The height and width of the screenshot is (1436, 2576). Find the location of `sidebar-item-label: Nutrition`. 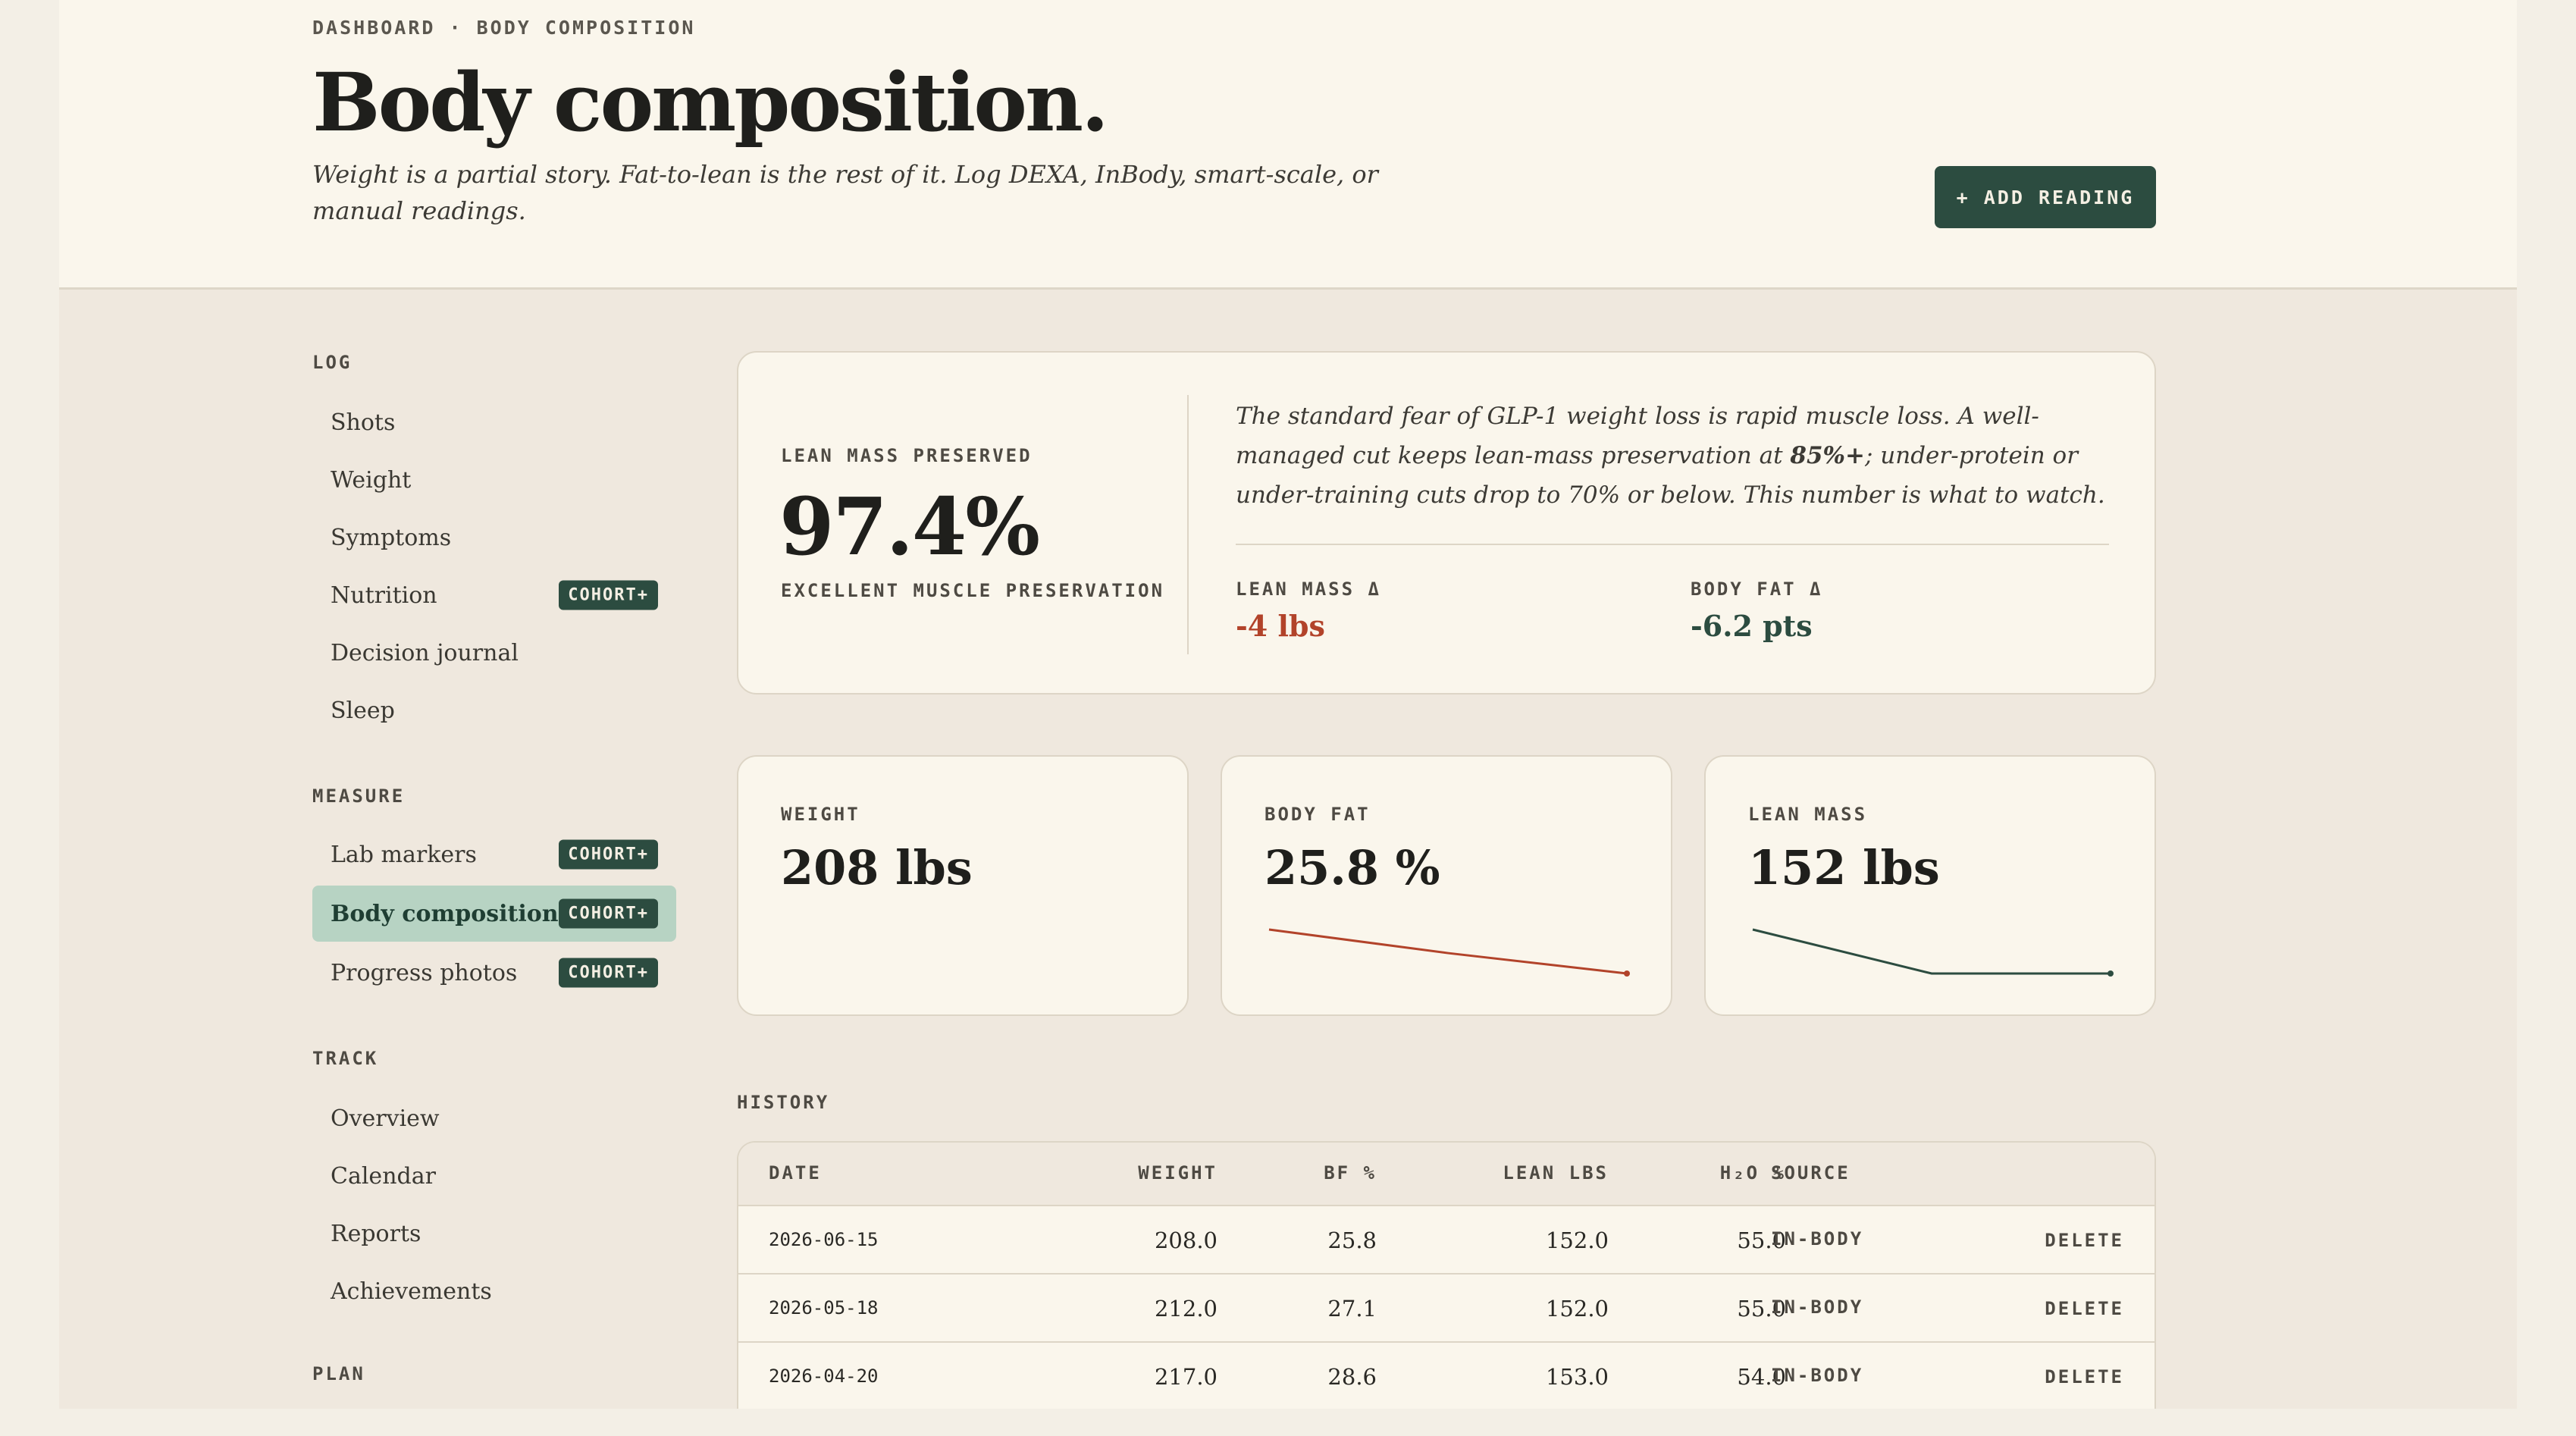

sidebar-item-label: Nutrition is located at coordinates (384, 596).